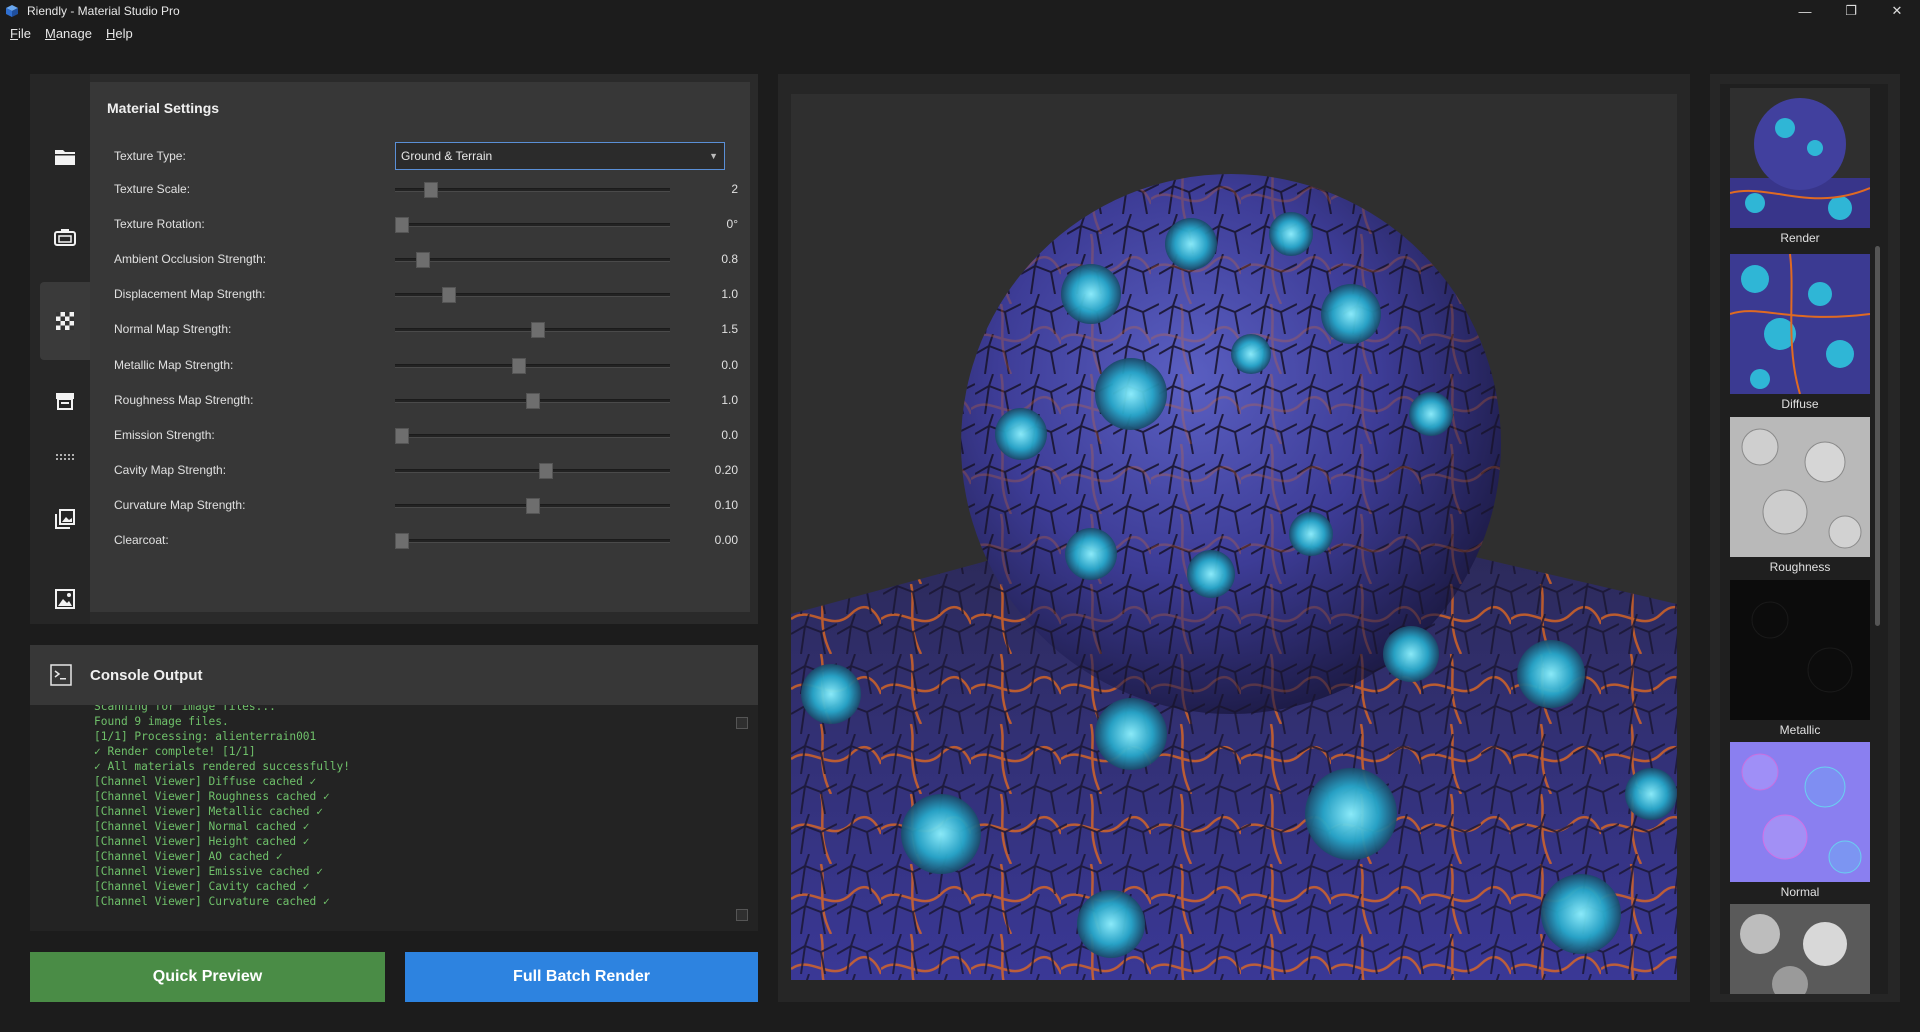 The image size is (1920, 1032). I want to click on slider-label: Cavity Map Strength:, so click(170, 469).